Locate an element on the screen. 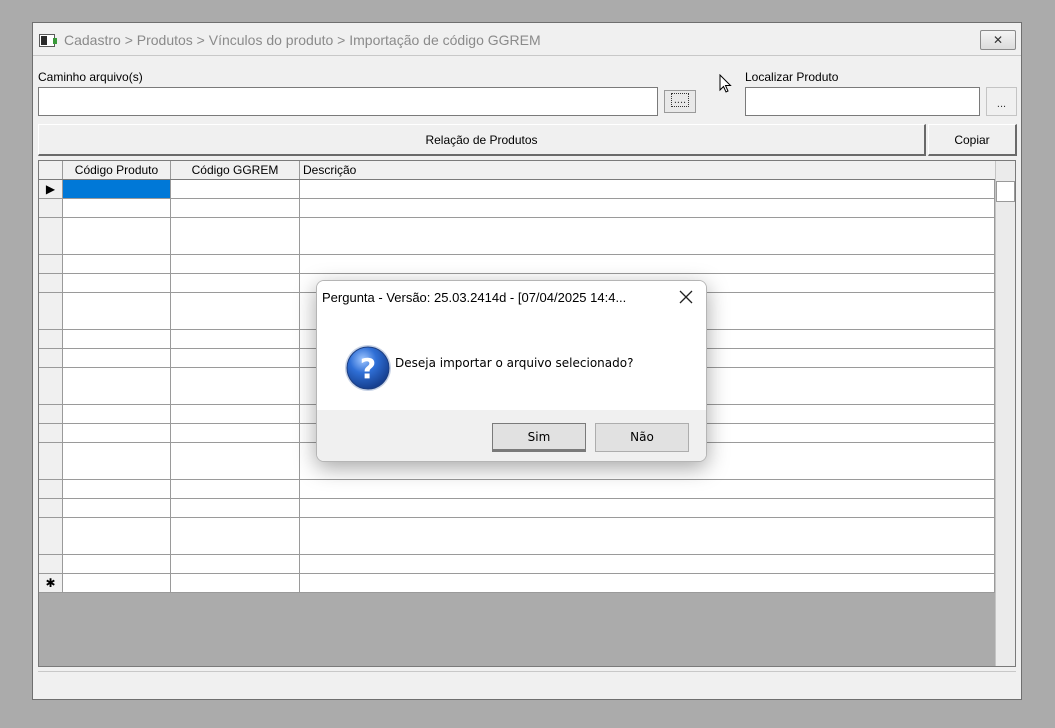 The image size is (1055, 728). dialog-close-icon is located at coordinates (686, 297).